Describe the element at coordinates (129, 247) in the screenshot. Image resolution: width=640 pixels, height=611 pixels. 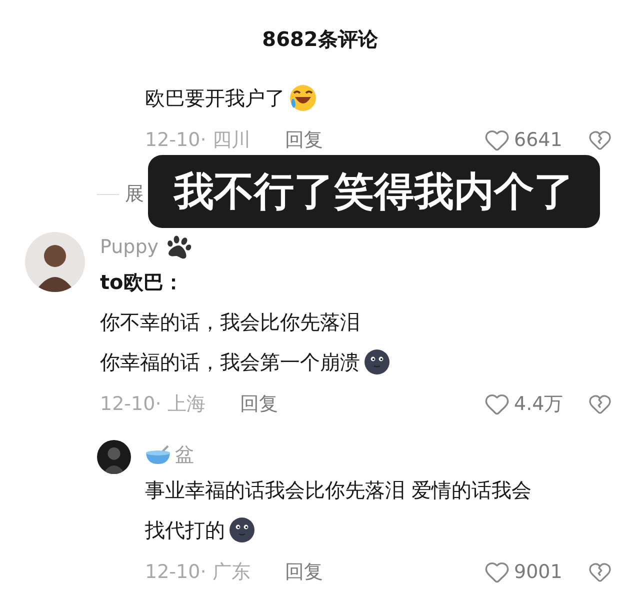
I see `username: Puppy` at that location.